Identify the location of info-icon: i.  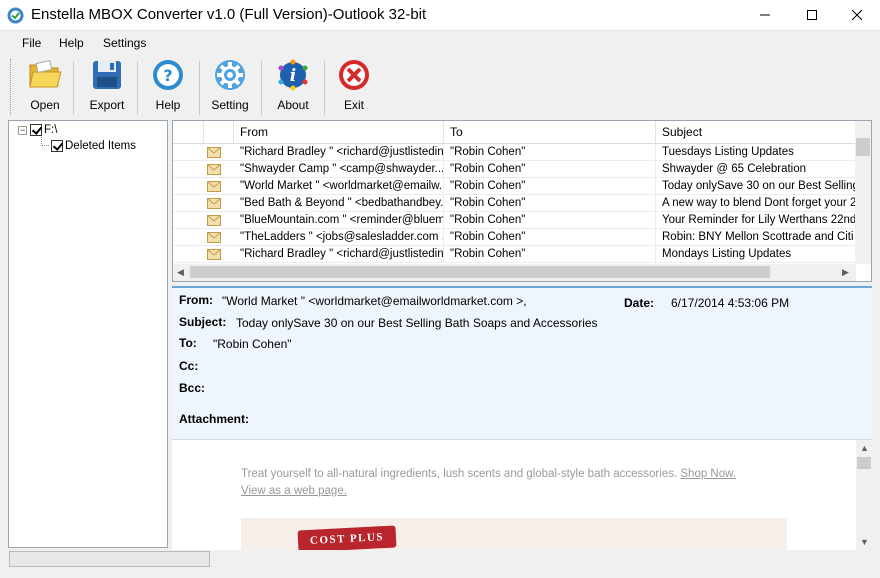
(293, 75).